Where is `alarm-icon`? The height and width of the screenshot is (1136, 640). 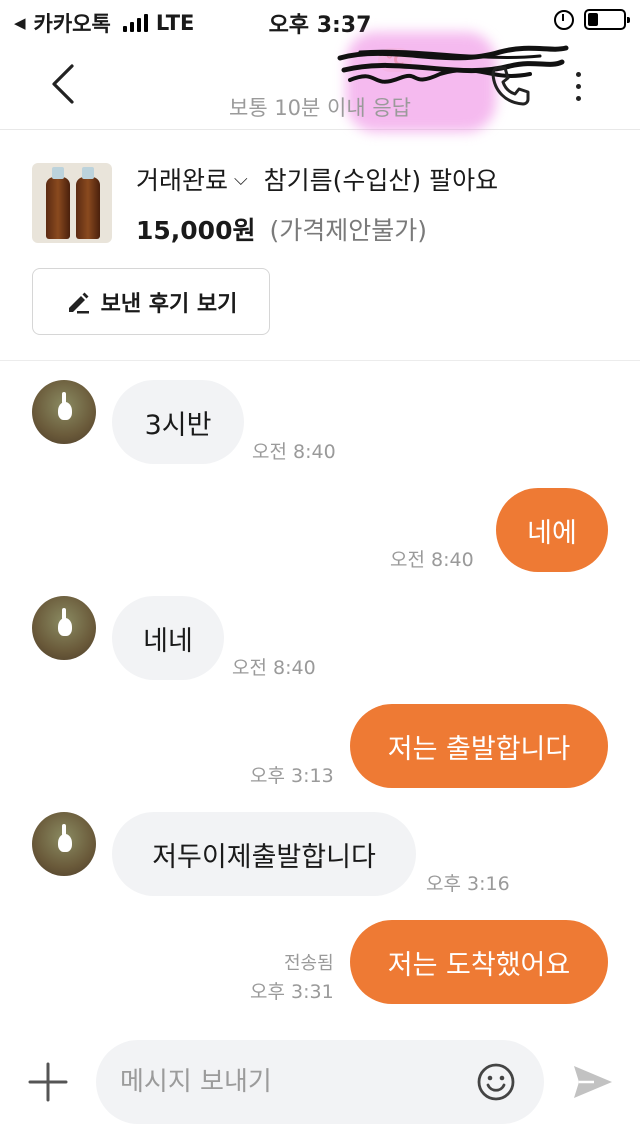 alarm-icon is located at coordinates (564, 19).